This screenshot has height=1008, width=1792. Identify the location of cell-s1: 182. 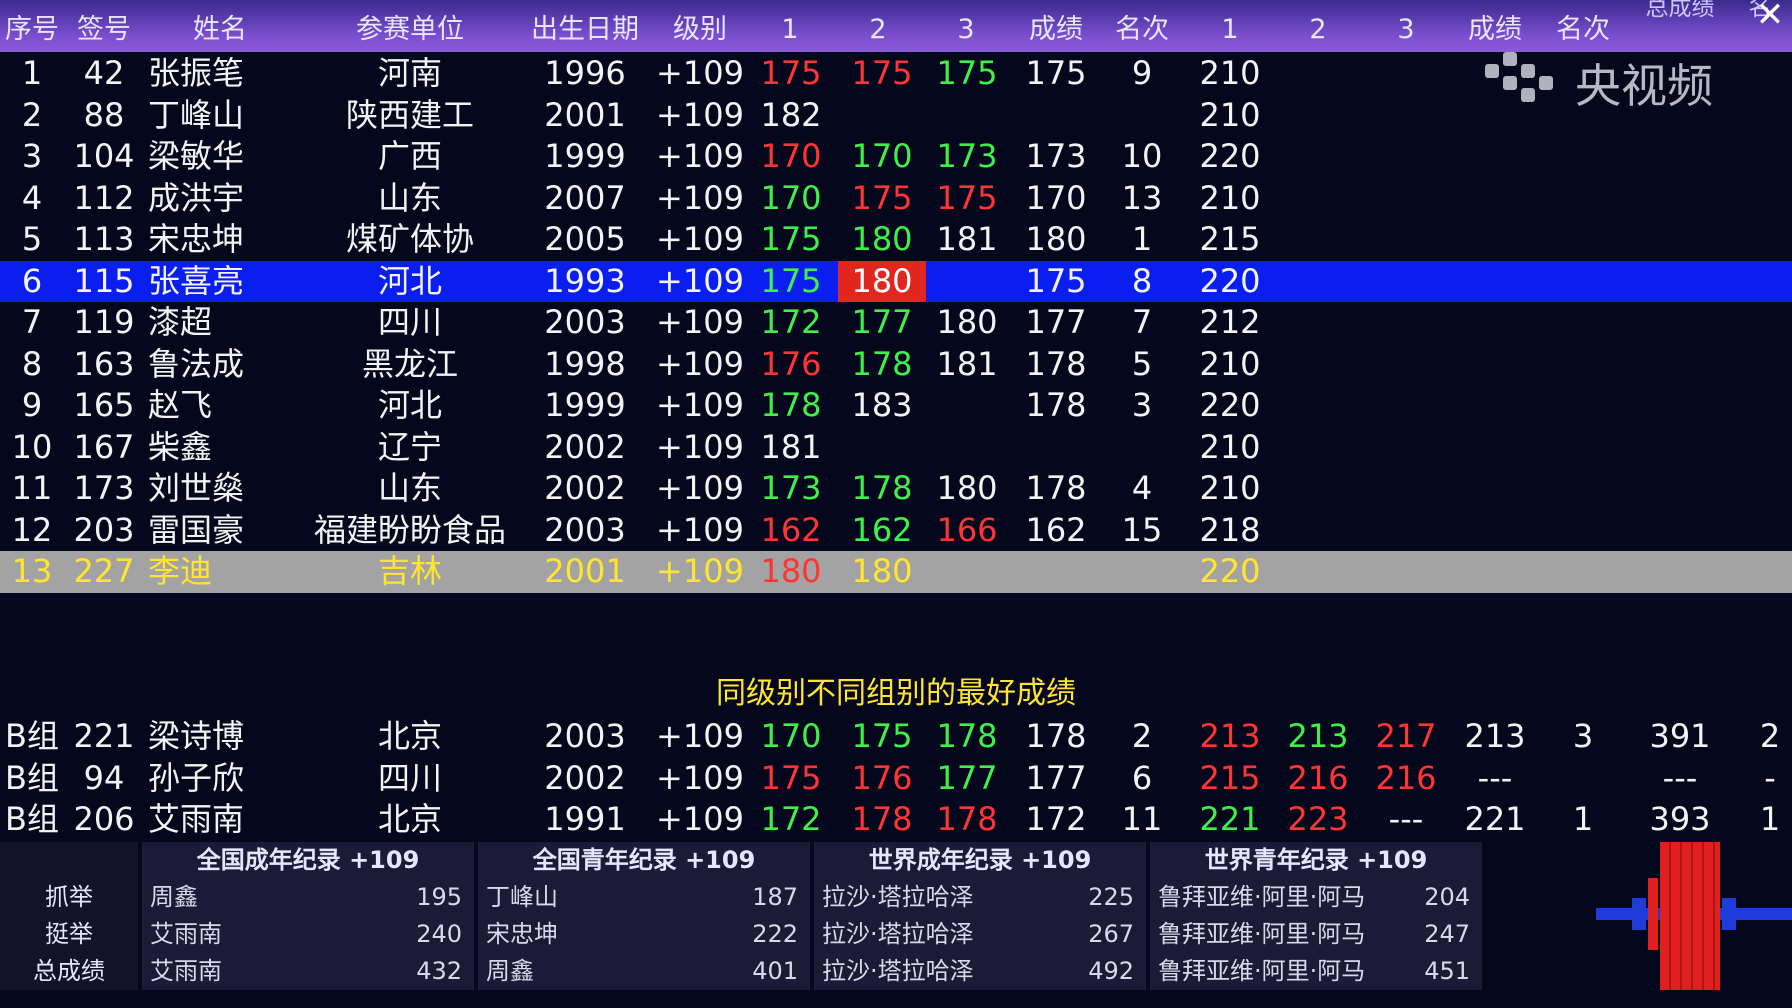
(791, 114).